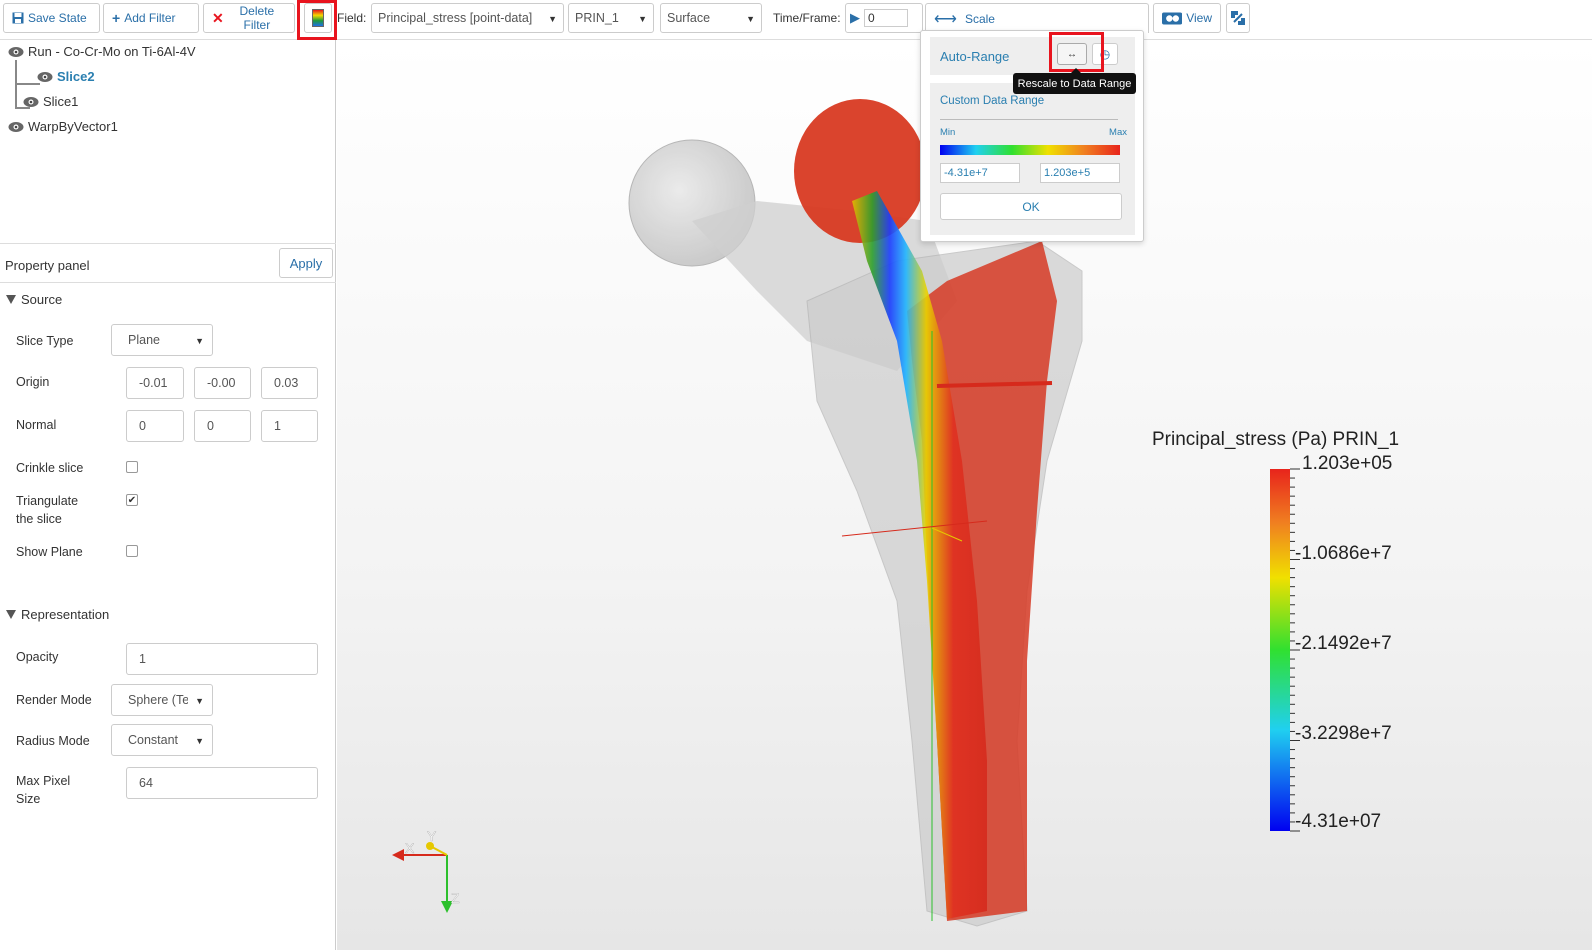  Describe the element at coordinates (155, 426) in the screenshot. I see `normal-x-input: 0` at that location.